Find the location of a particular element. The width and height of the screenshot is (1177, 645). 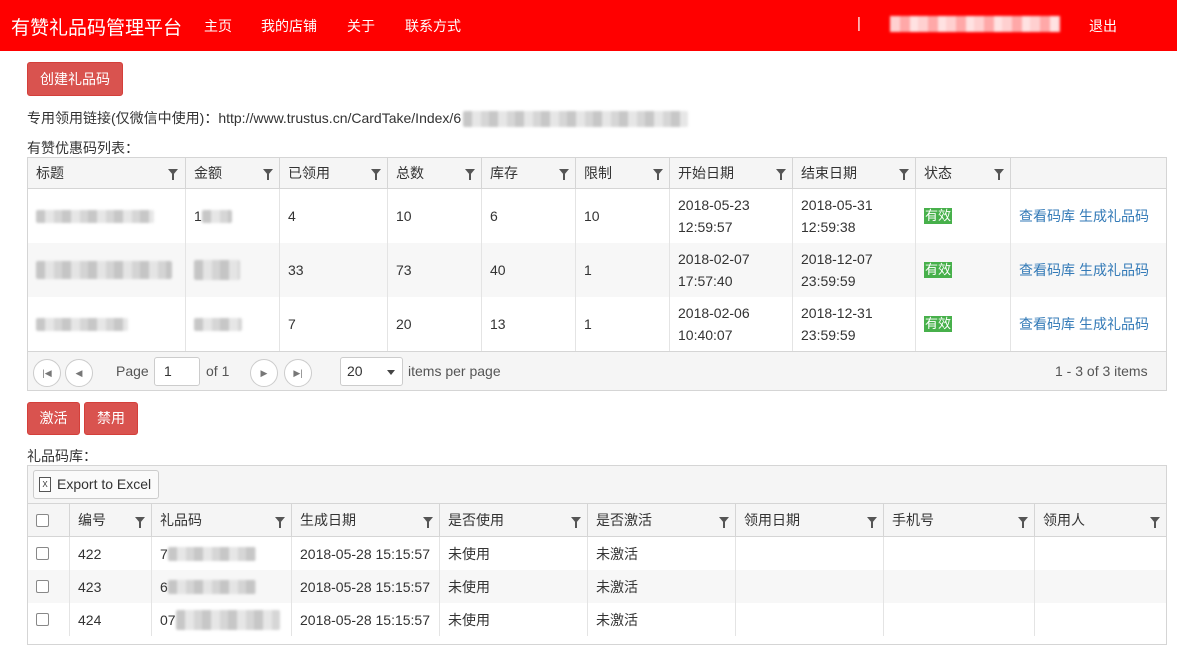

user-name-redacted is located at coordinates (975, 24).